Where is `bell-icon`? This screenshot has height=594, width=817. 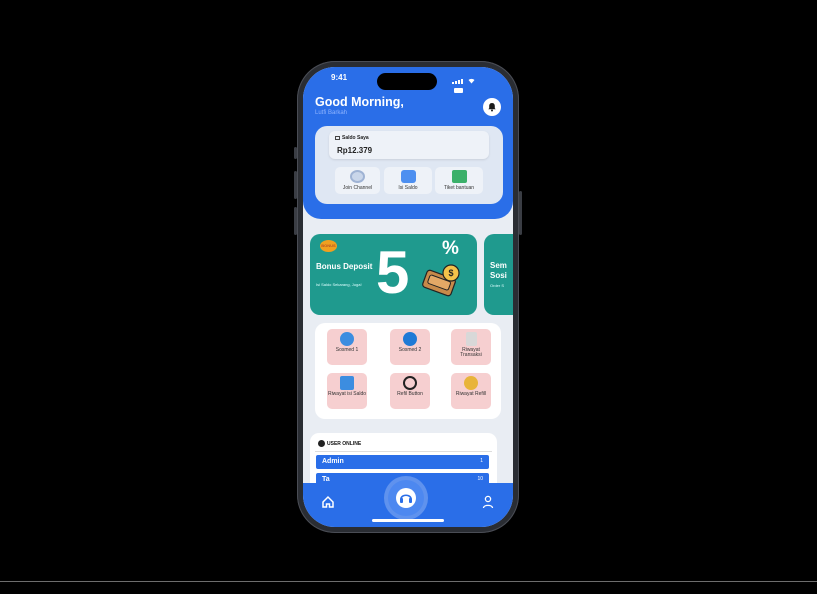 bell-icon is located at coordinates (492, 107).